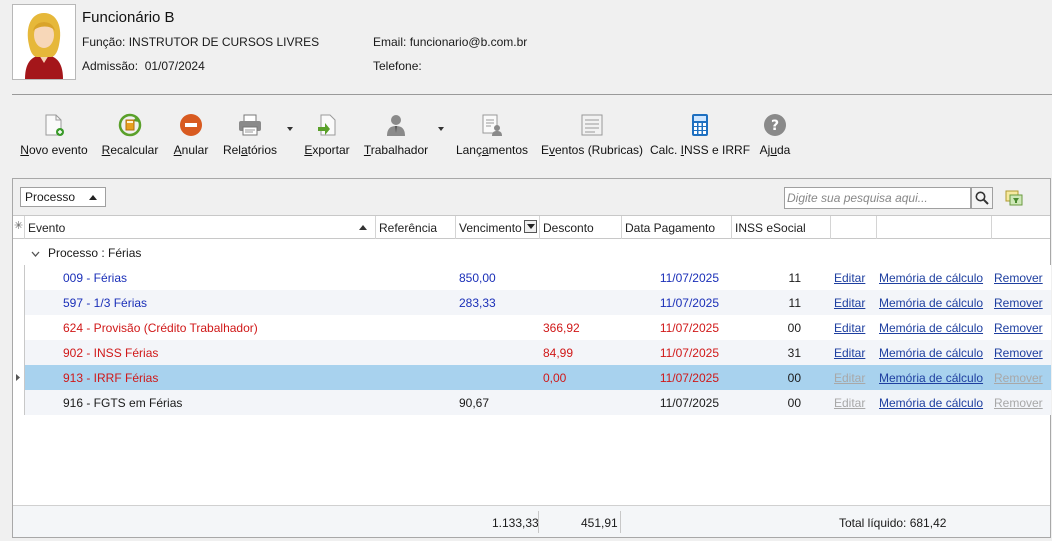 The width and height of the screenshot is (1052, 541). Describe the element at coordinates (397, 66) in the screenshot. I see `telefone-label: Telefone:` at that location.